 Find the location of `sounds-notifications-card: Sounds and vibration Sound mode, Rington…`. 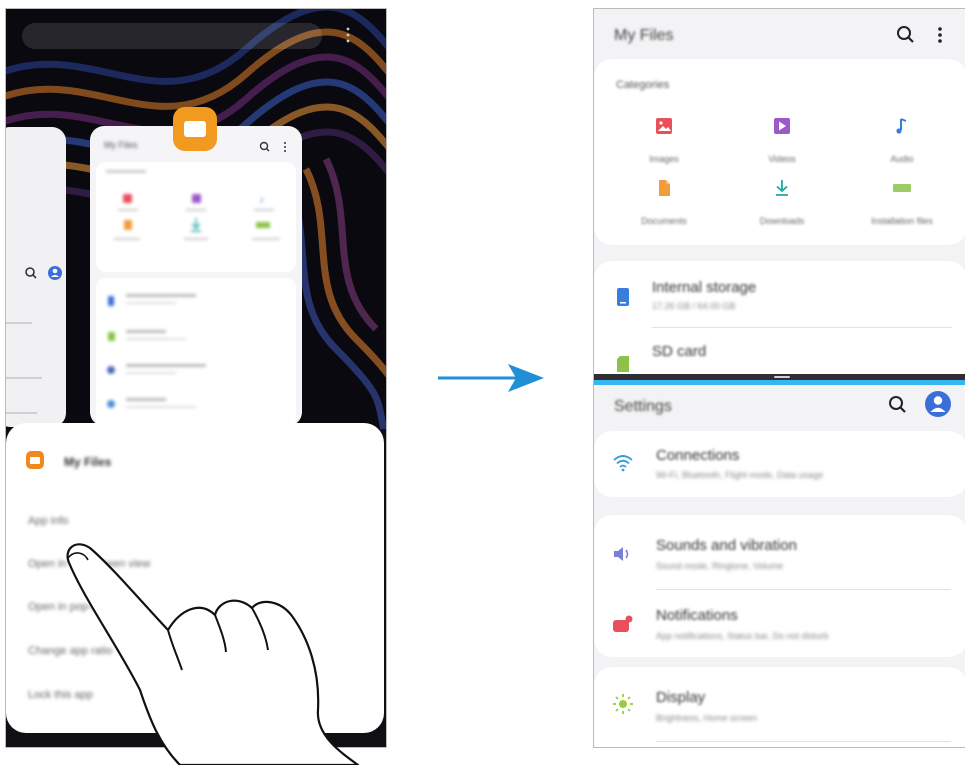

sounds-notifications-card: Sounds and vibration Sound mode, Rington… is located at coordinates (779, 586).